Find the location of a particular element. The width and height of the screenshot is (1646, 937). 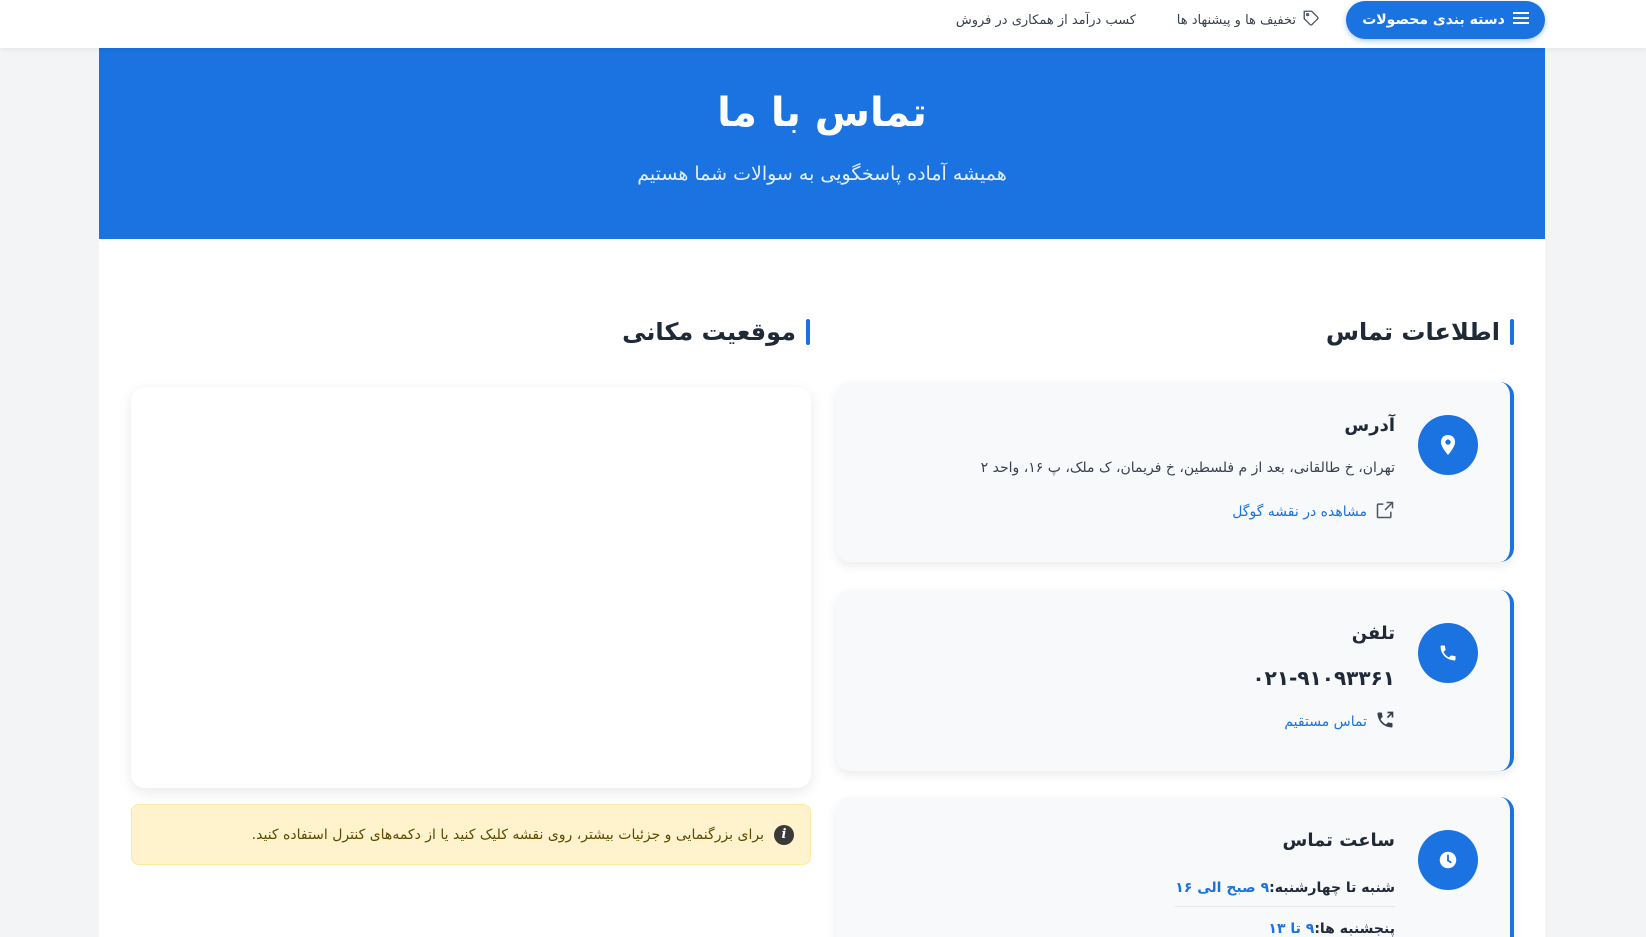

affiliate-label: کسب درآمد از همکاری در فروش is located at coordinates (1045, 20).